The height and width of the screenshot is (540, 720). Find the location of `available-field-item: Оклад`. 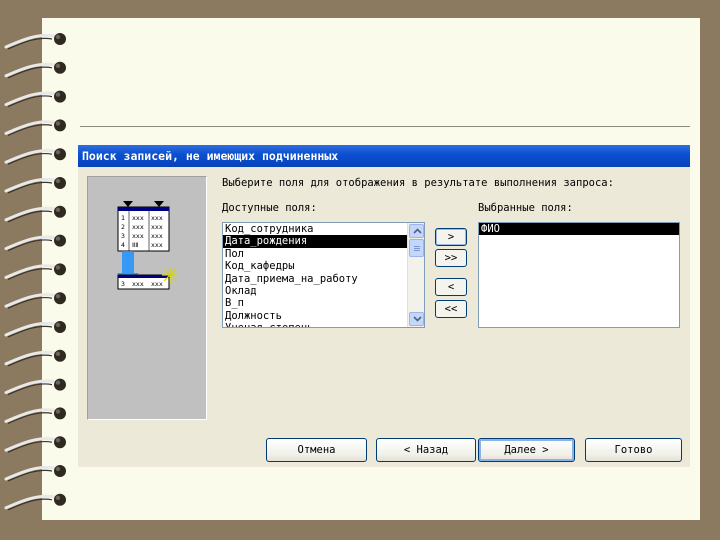

available-field-item: Оклад is located at coordinates (323, 291).